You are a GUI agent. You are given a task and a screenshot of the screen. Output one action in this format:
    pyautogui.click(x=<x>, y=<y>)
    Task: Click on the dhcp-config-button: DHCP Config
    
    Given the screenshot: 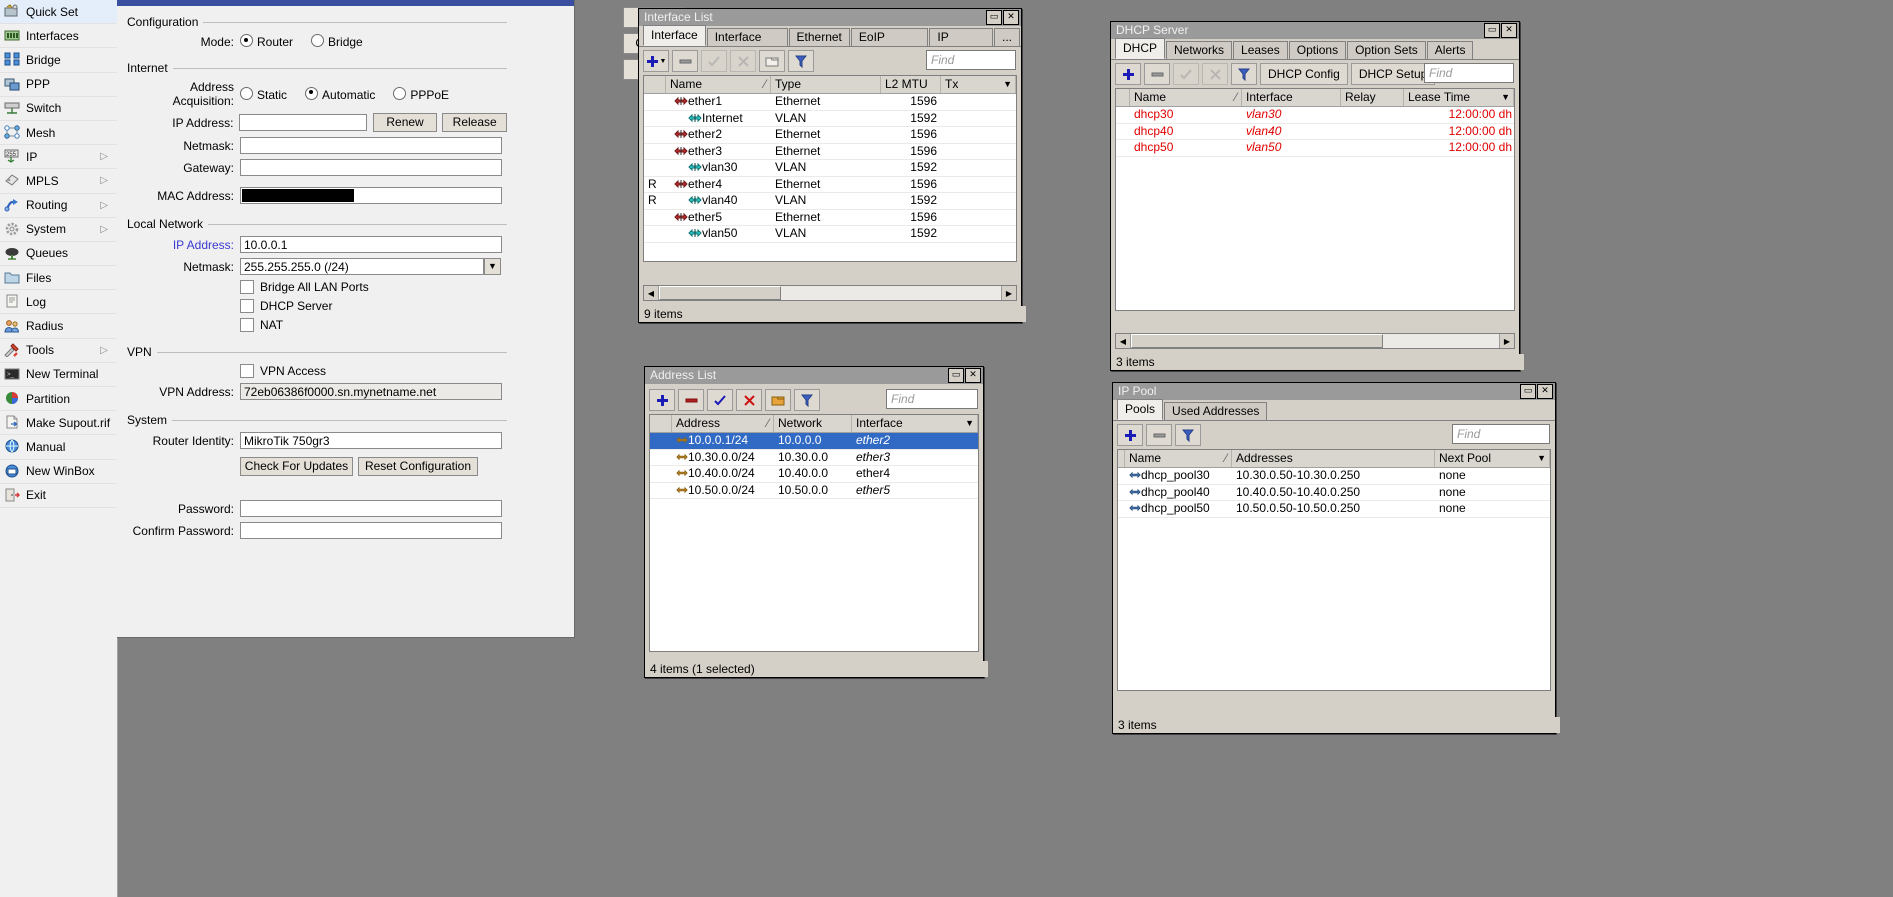 What is the action you would take?
    pyautogui.click(x=1304, y=74)
    